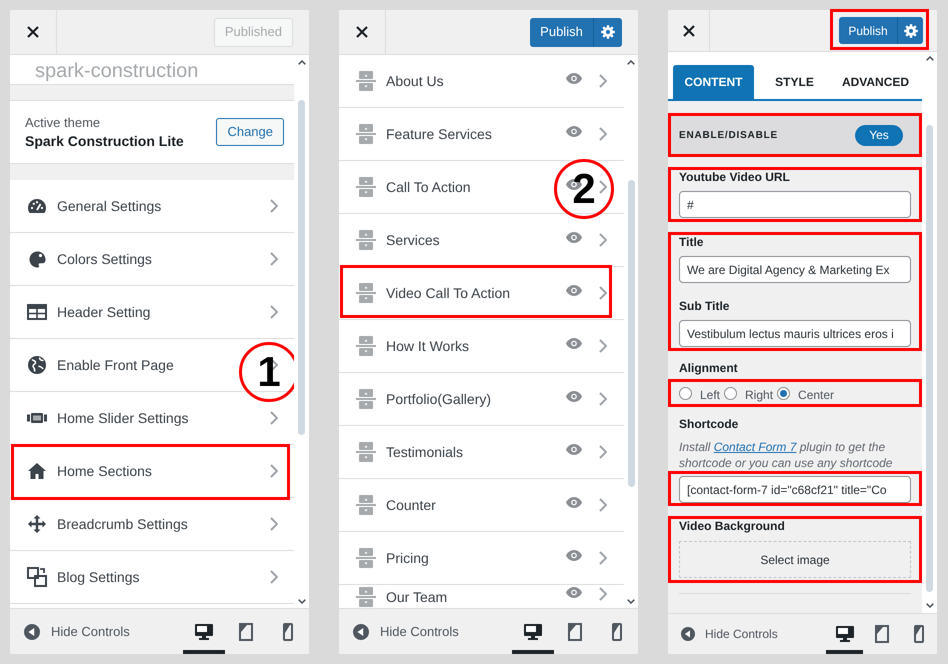 This screenshot has height=664, width=948. Describe the element at coordinates (708, 424) in the screenshot. I see `field-label: Shortcode` at that location.